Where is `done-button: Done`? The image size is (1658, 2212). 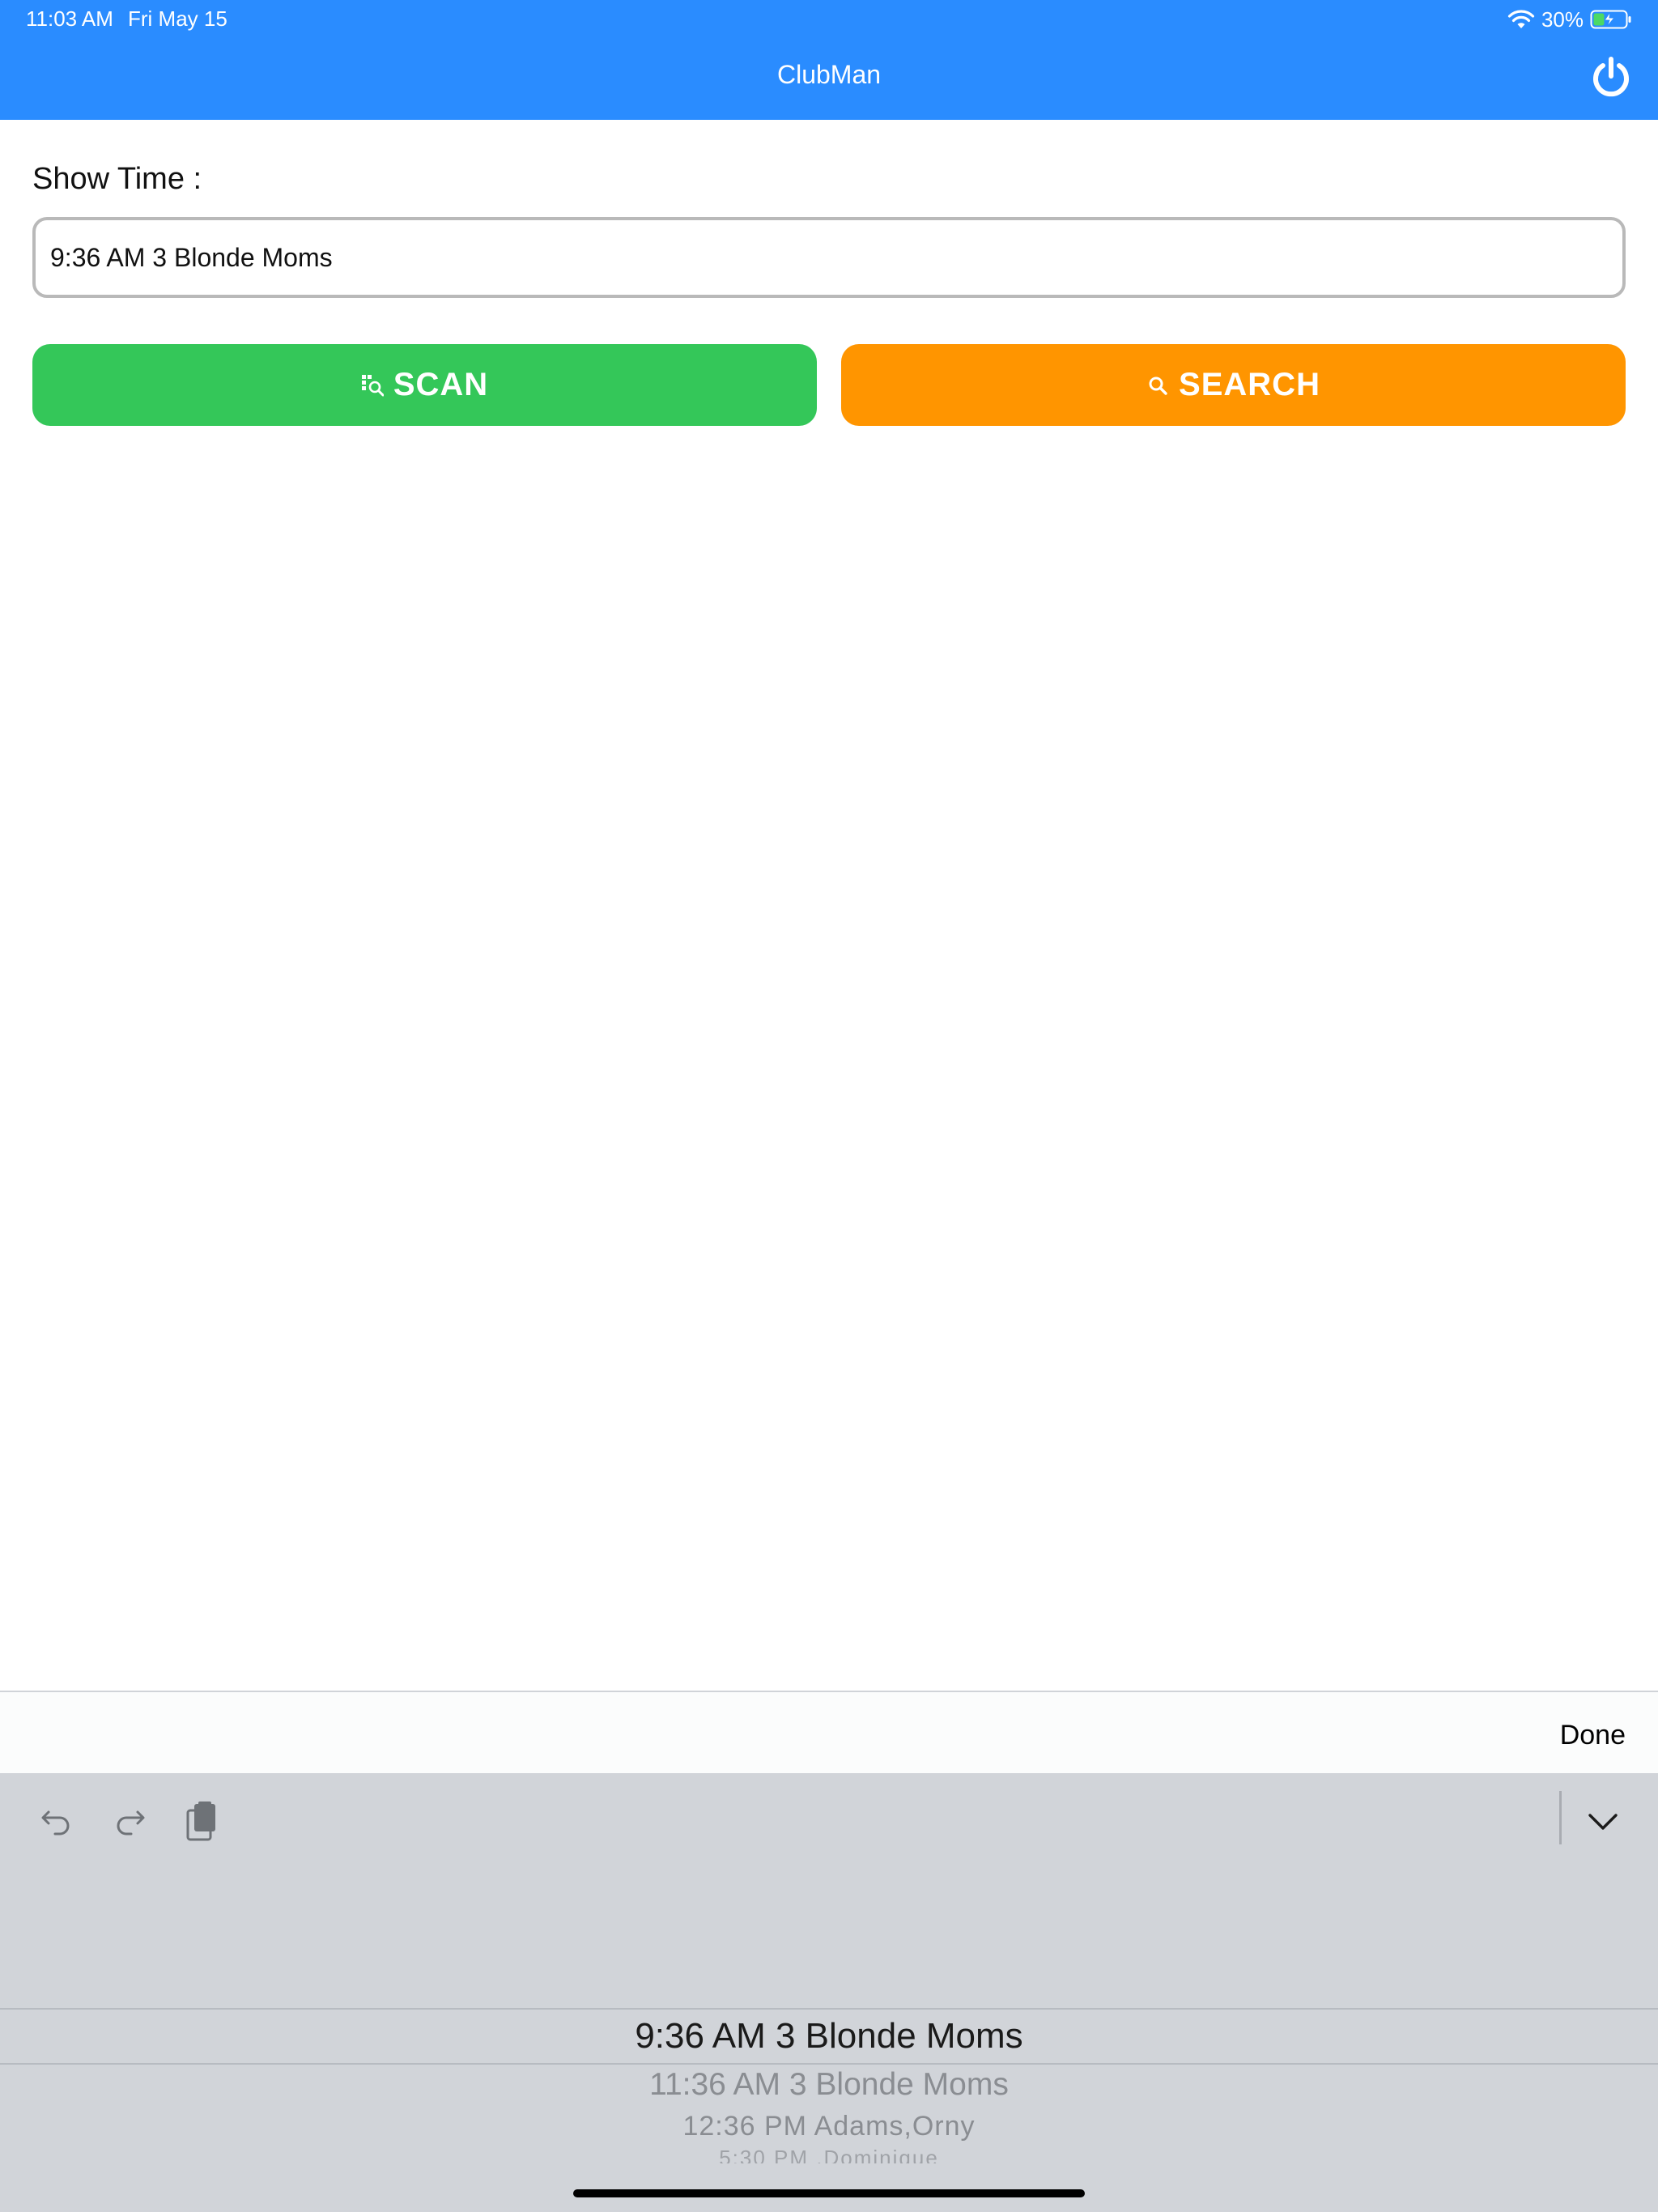
done-button: Done is located at coordinates (1593, 1736).